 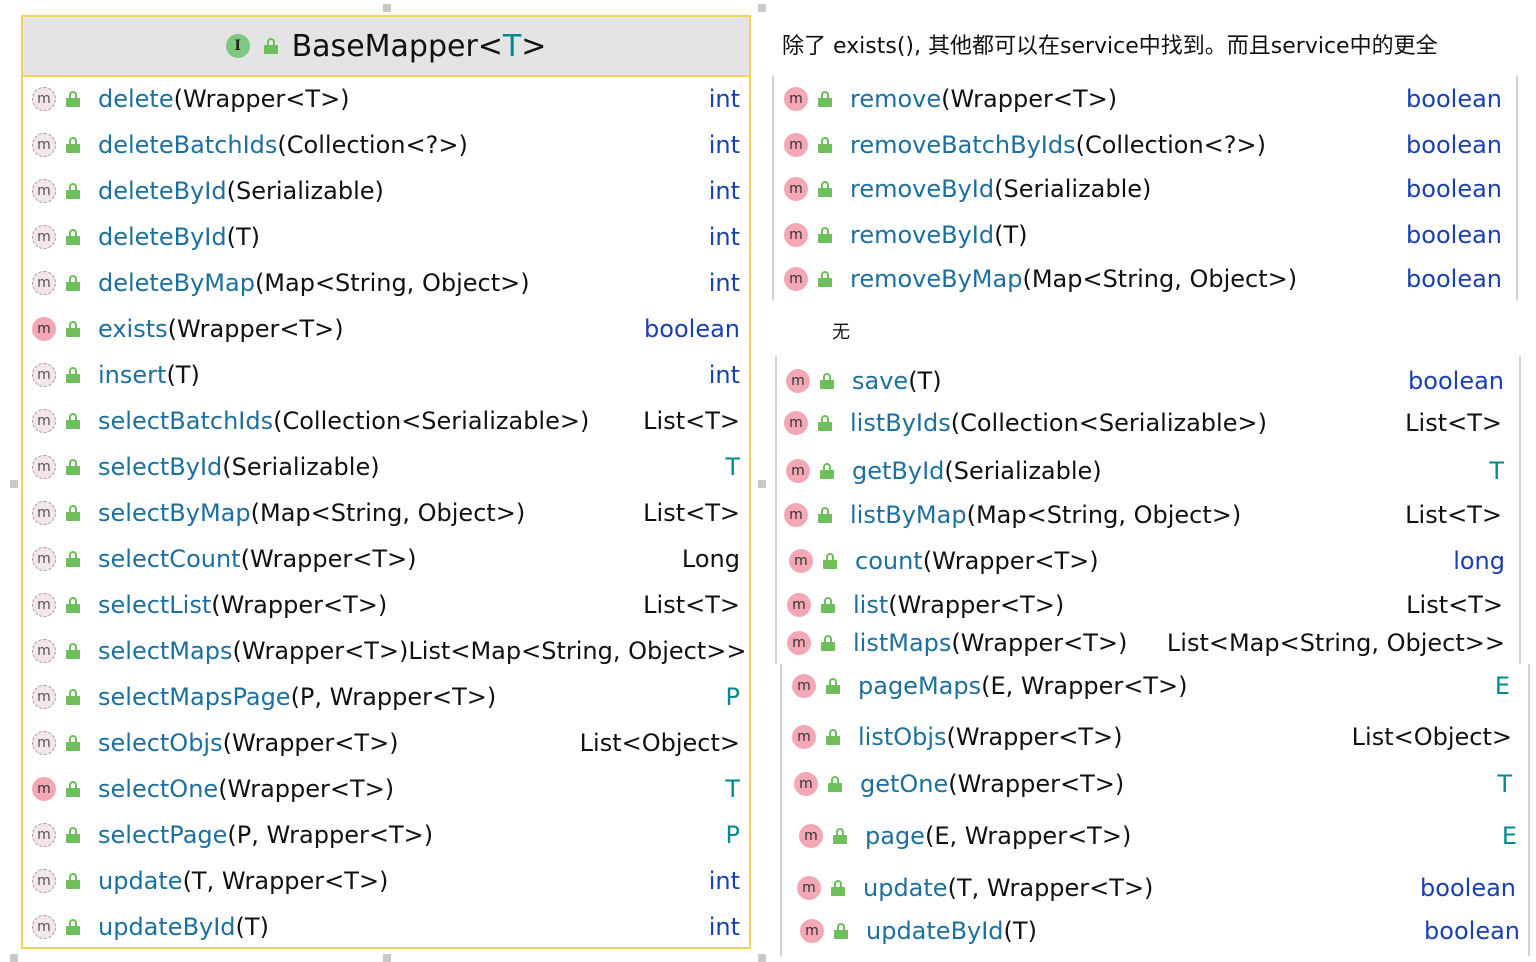 What do you see at coordinates (386, 743) in the screenshot?
I see `method-row: m selectObjs (Wrapper<T>) List<Object>` at bounding box center [386, 743].